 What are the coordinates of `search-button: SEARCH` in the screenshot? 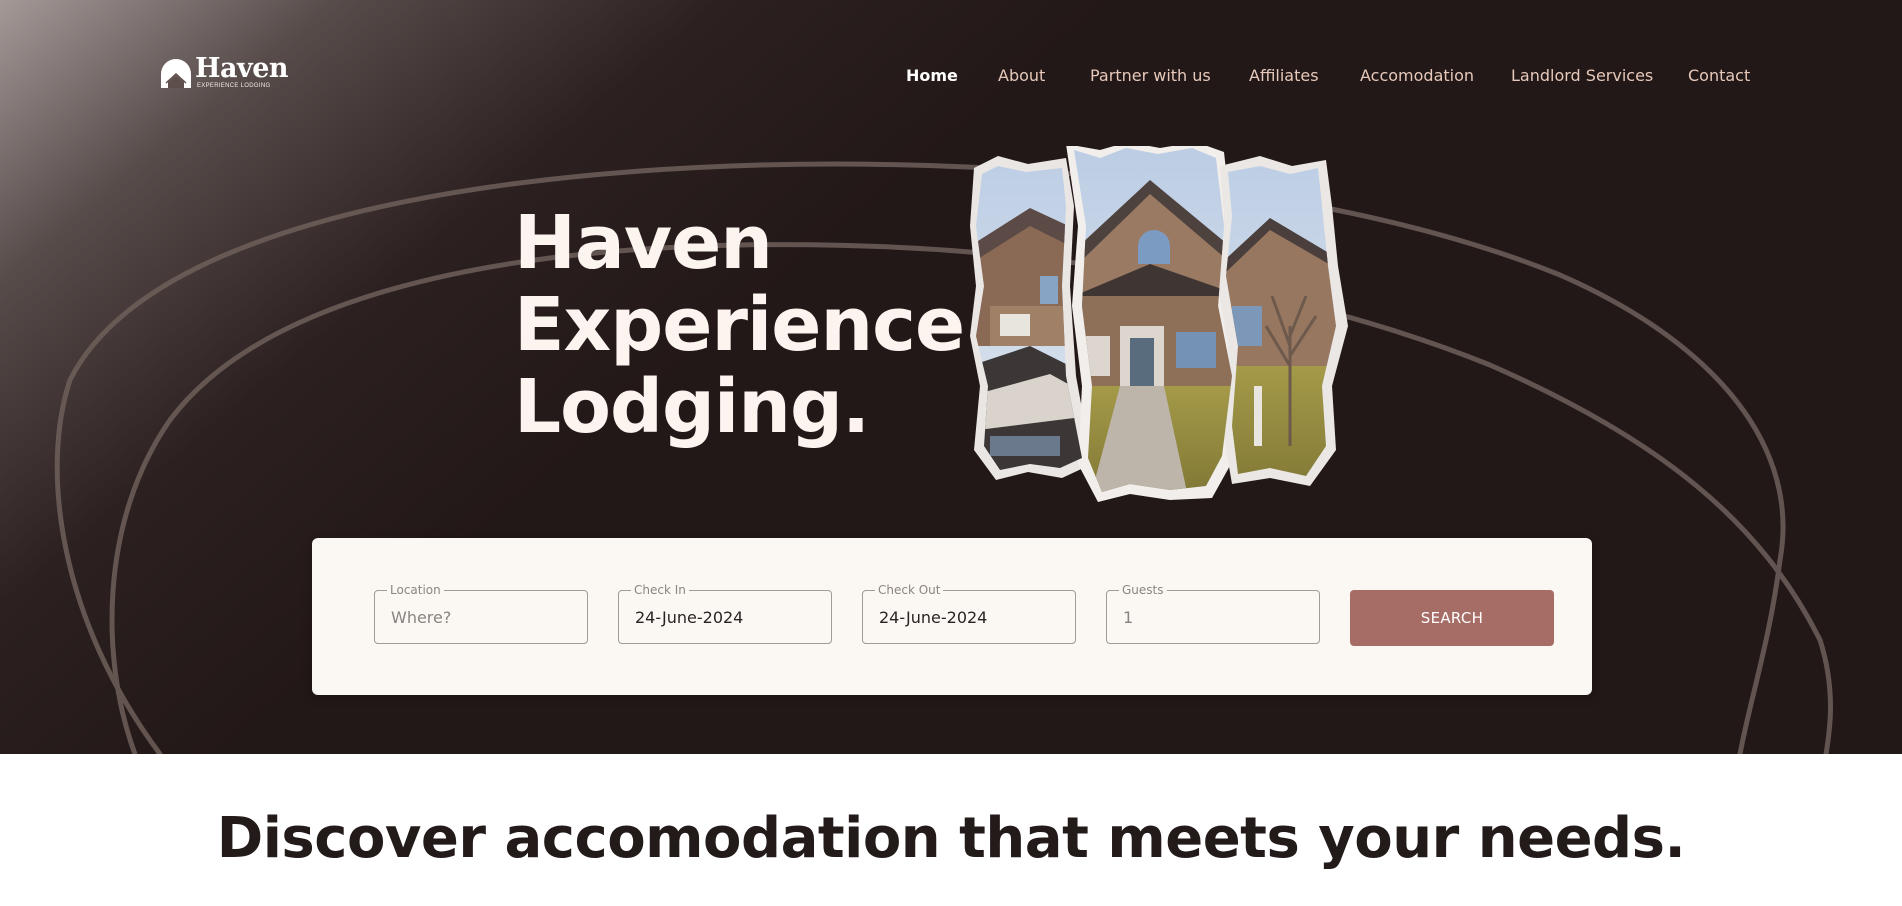 It's located at (1452, 618).